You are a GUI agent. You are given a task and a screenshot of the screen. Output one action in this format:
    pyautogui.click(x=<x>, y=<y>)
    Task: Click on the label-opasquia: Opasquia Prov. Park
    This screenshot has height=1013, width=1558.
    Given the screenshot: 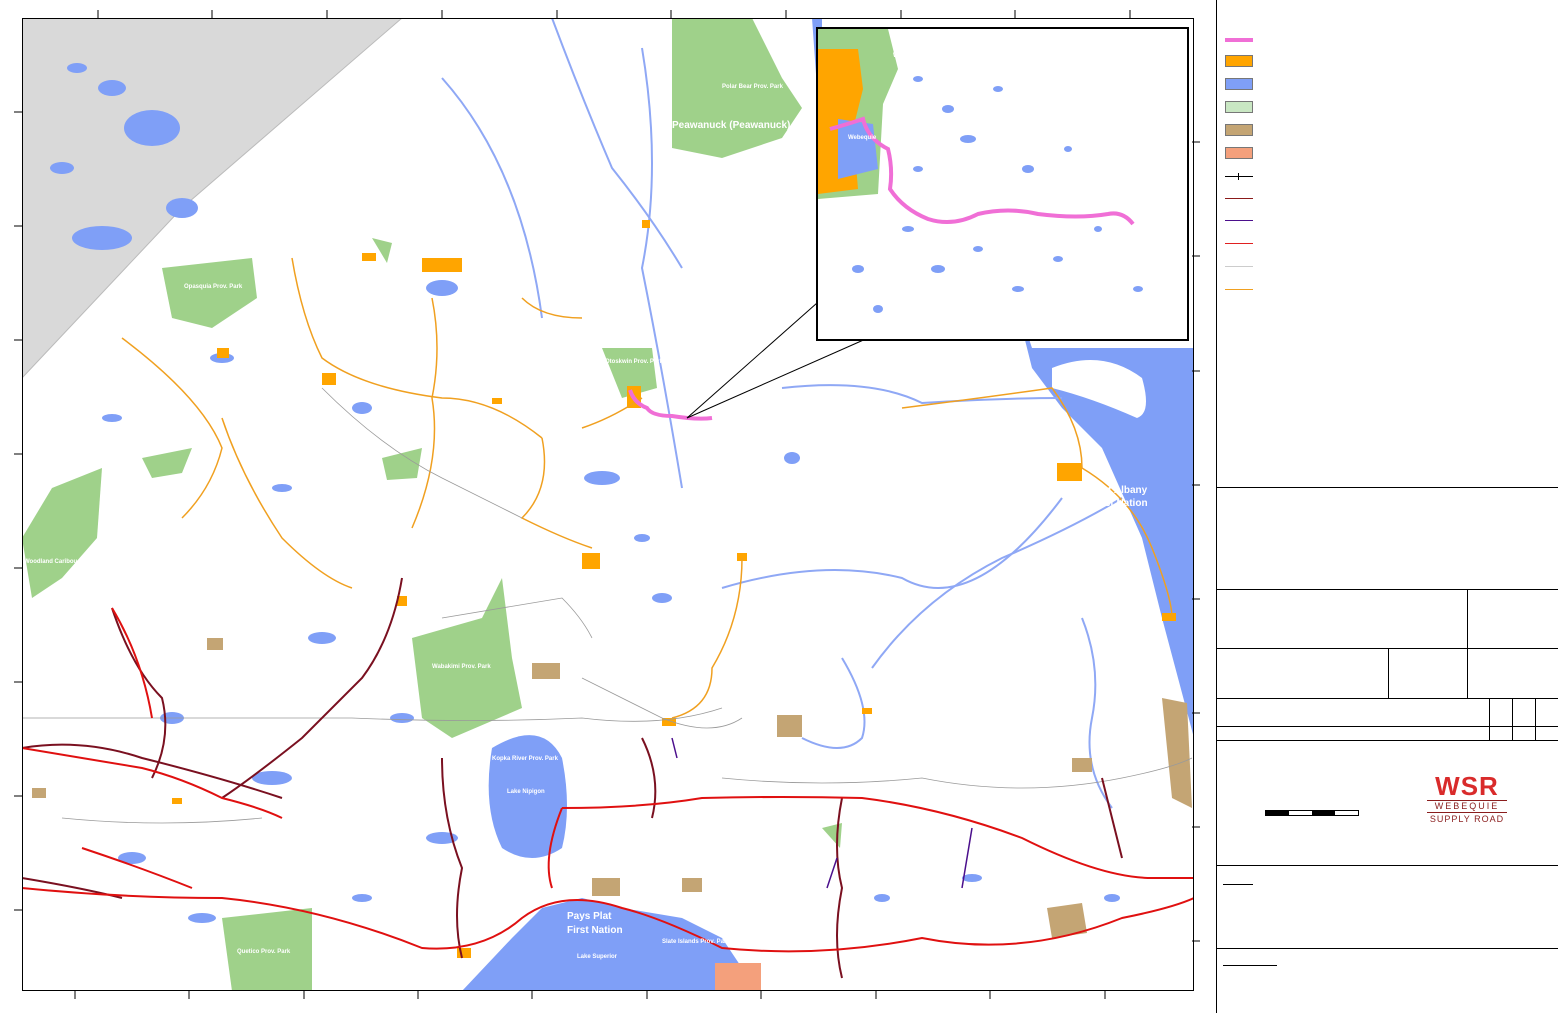 What is the action you would take?
    pyautogui.click(x=213, y=287)
    